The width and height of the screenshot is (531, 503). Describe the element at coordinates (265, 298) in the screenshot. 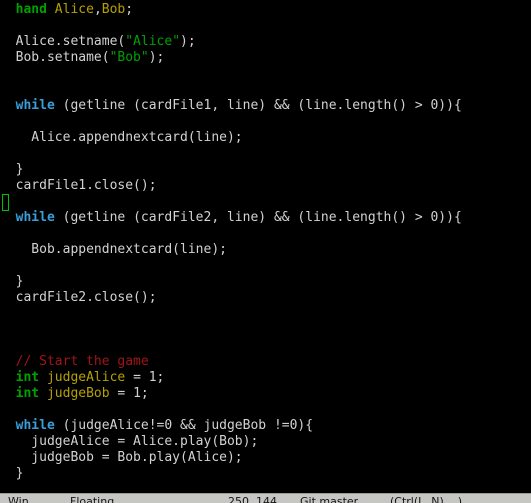

I see `code-line: cardFile2.close();` at that location.